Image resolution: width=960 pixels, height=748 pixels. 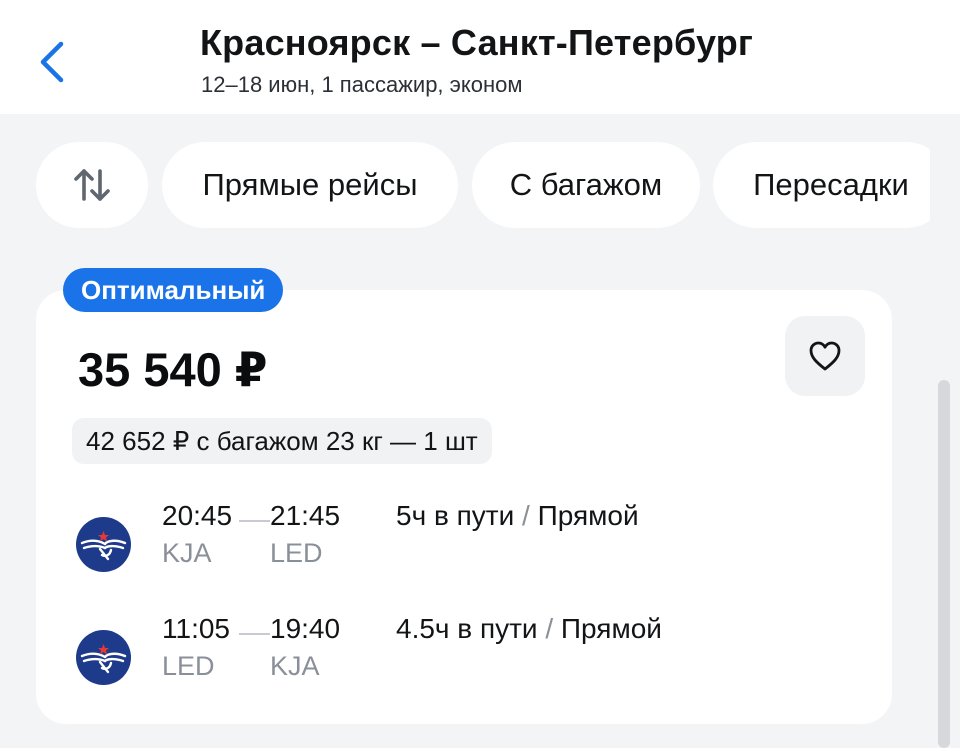 I want to click on optimal-badge: Оптимальный, so click(x=173, y=290).